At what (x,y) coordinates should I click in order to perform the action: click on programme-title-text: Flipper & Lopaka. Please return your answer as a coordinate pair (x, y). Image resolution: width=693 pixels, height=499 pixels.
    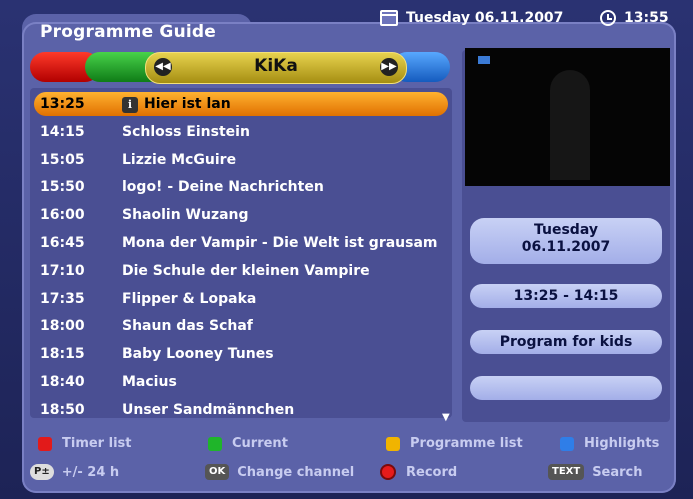
    Looking at the image, I should click on (189, 298).